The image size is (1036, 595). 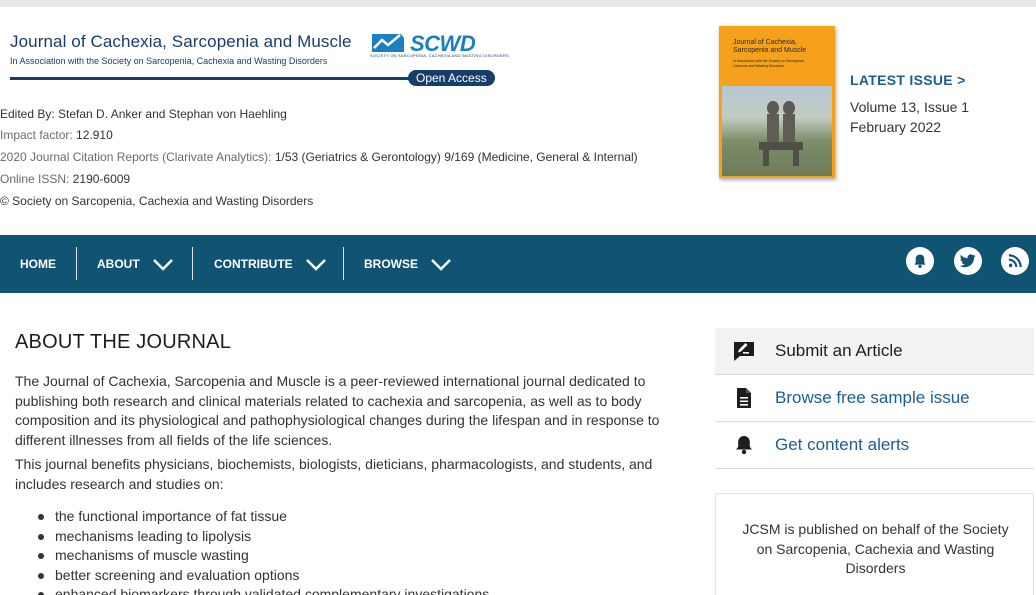 What do you see at coordinates (777, 55) in the screenshot?
I see `cover-banner` at bounding box center [777, 55].